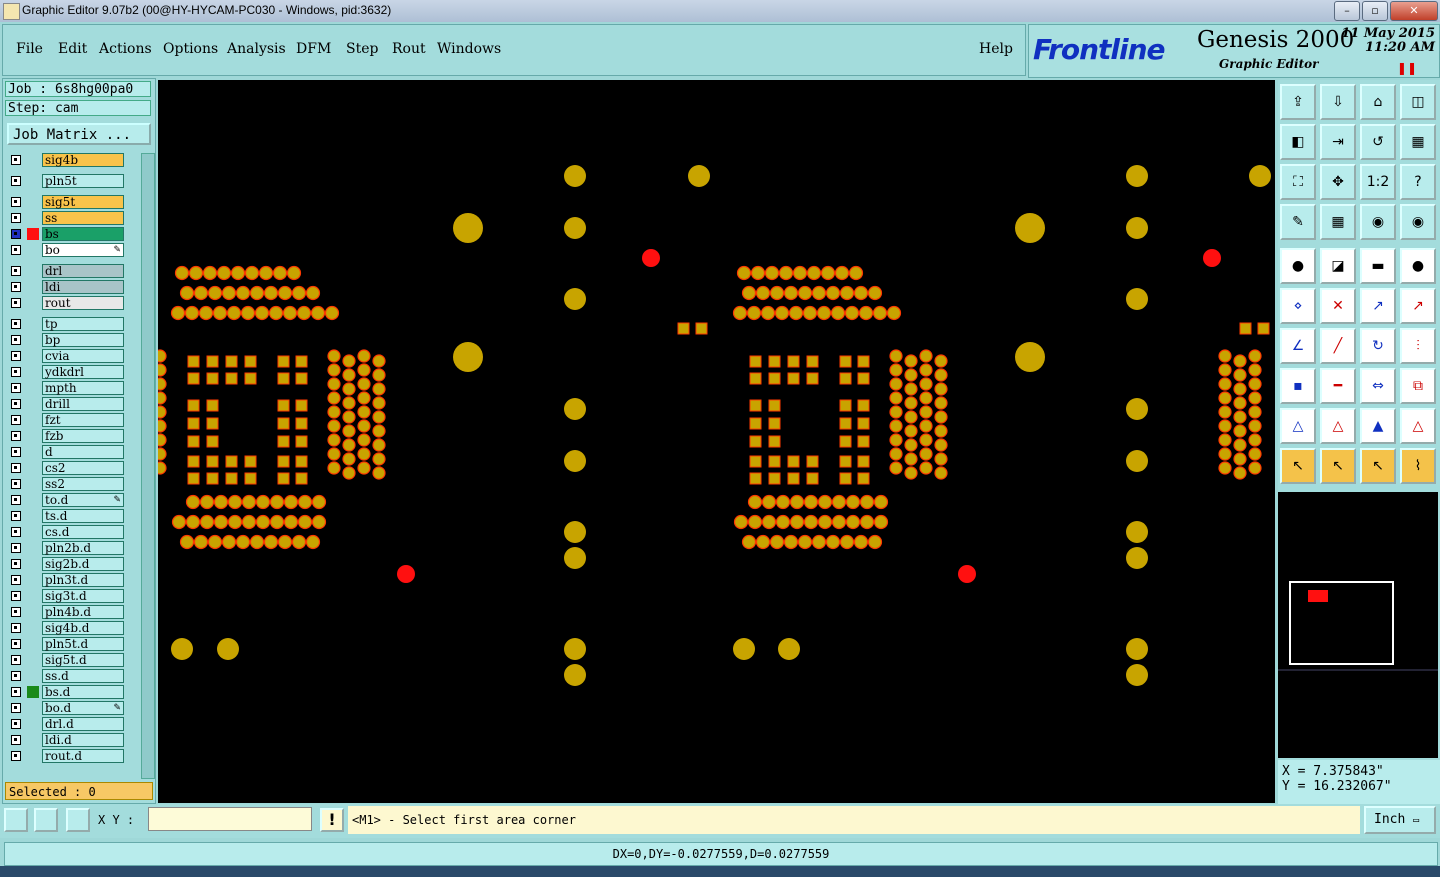 This screenshot has width=1440, height=877. I want to click on zoom-prev-icon: ◧, so click(1298, 142).